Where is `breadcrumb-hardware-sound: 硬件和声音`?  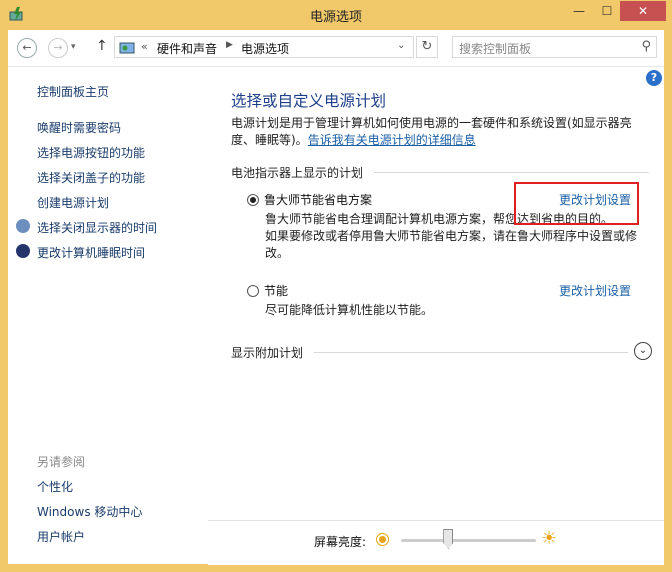
breadcrumb-hardware-sound: 硬件和声音 is located at coordinates (187, 48).